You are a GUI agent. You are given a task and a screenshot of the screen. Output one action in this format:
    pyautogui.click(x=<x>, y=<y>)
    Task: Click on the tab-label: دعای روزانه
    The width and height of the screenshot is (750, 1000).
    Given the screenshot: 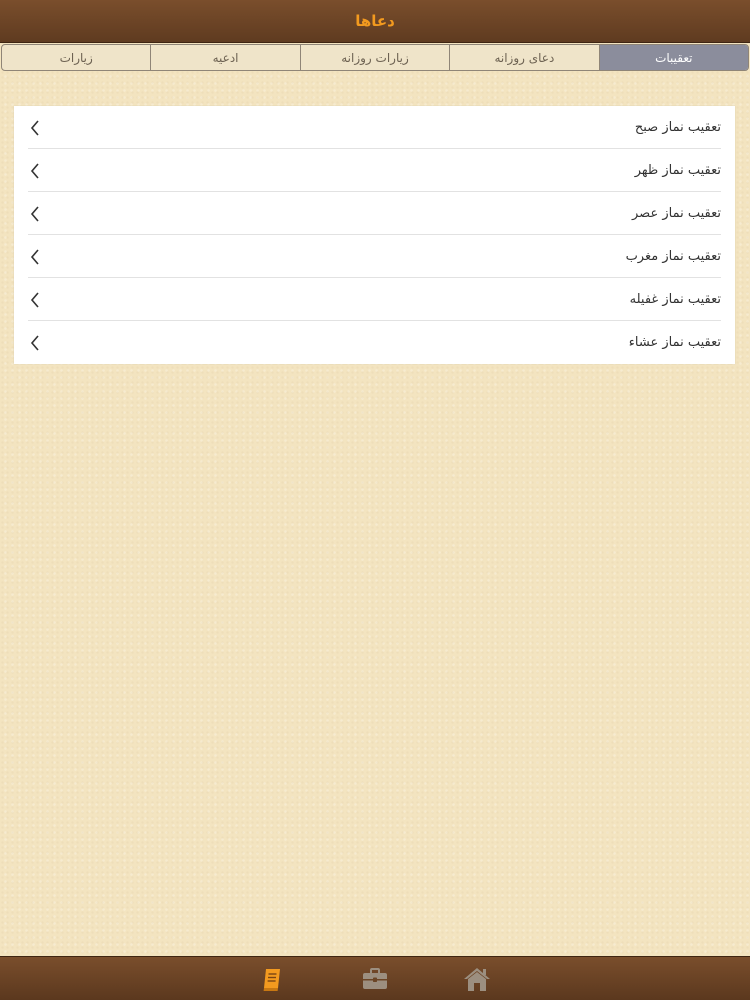 What is the action you would take?
    pyautogui.click(x=524, y=57)
    